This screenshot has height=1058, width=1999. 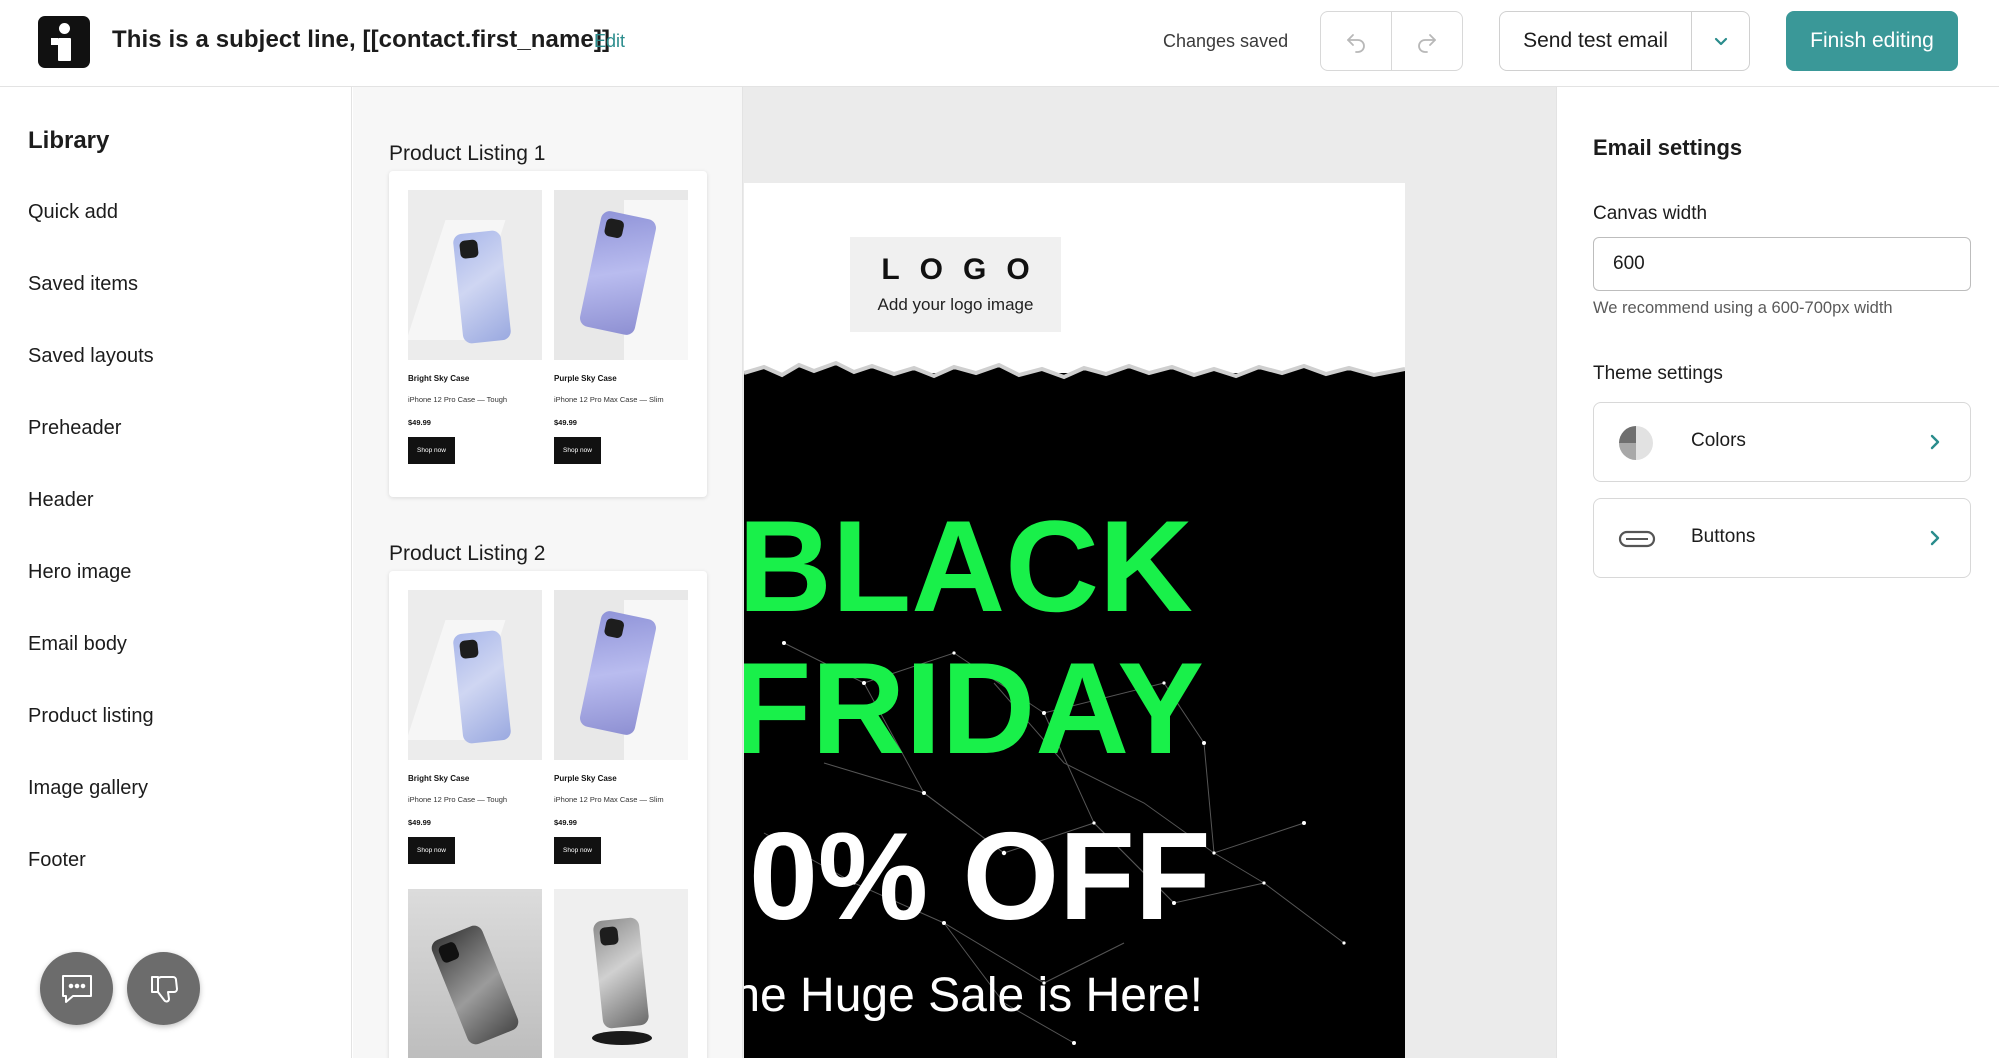 I want to click on undo-redo-group, so click(x=1391, y=41).